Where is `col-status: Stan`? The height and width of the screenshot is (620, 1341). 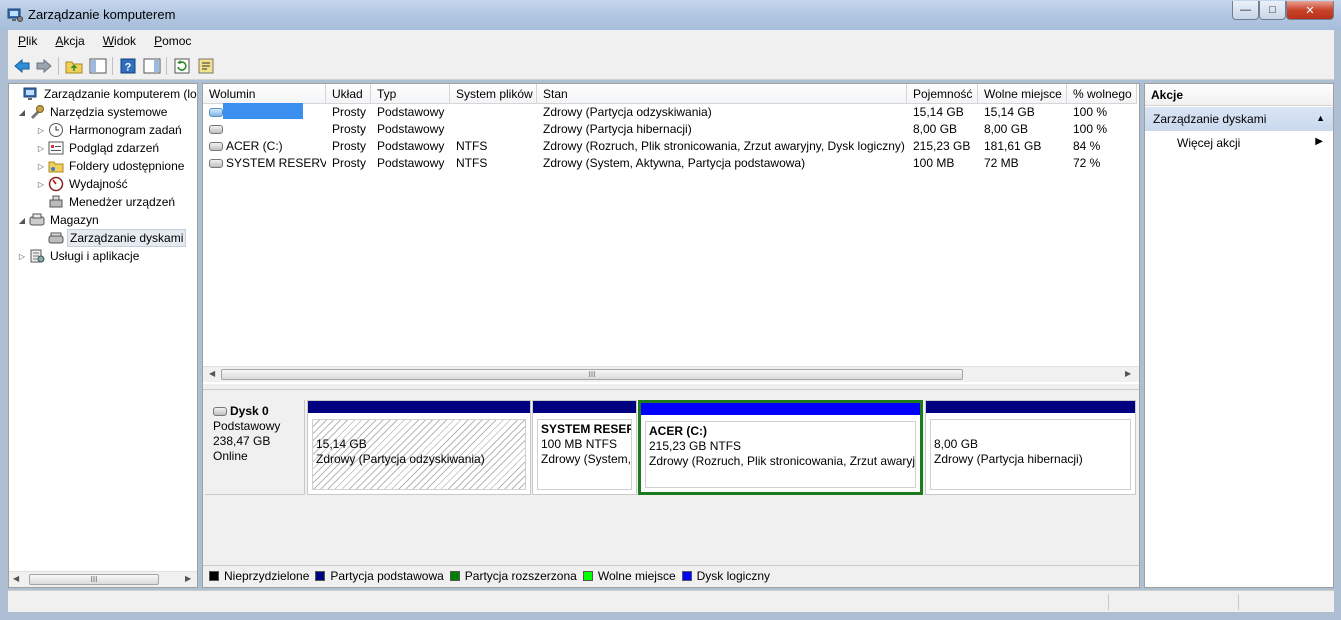 col-status: Stan is located at coordinates (722, 94).